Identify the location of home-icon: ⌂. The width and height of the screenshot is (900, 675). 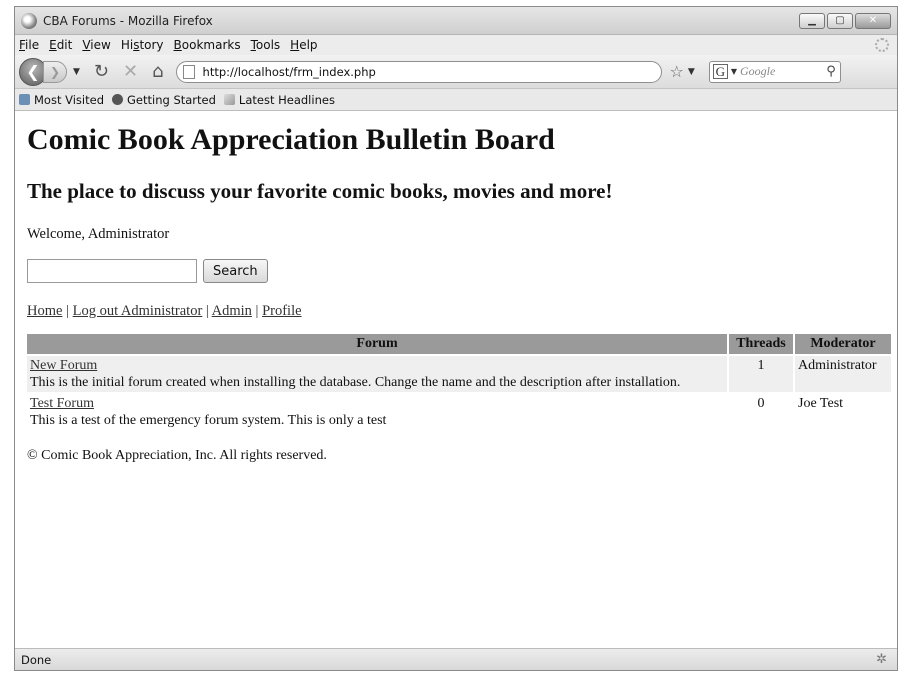
(157, 71).